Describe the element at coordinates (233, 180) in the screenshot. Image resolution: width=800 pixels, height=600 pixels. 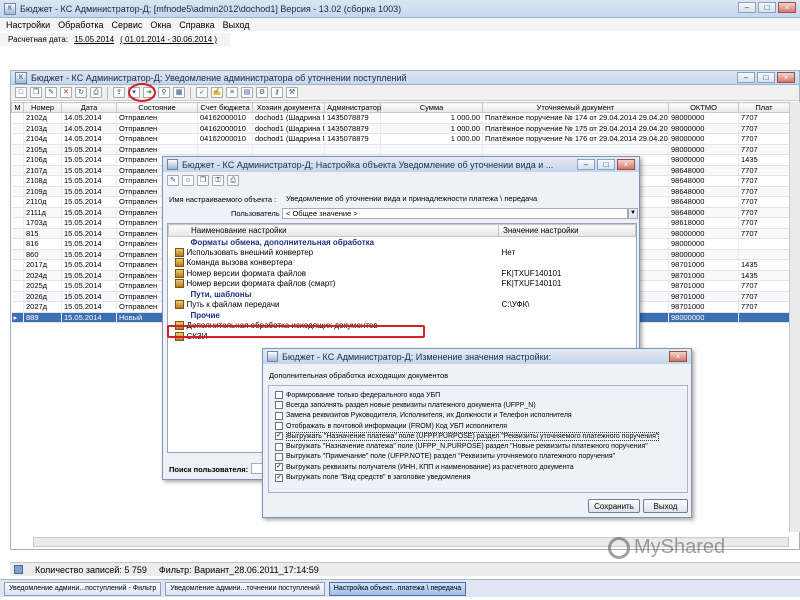
I see `print-setting-icon: ⎙` at that location.